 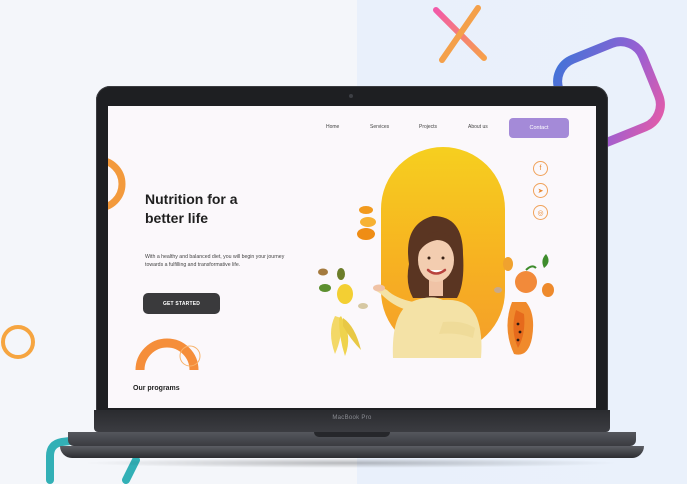 I want to click on orange-arc-decoration, so click(x=168, y=354).